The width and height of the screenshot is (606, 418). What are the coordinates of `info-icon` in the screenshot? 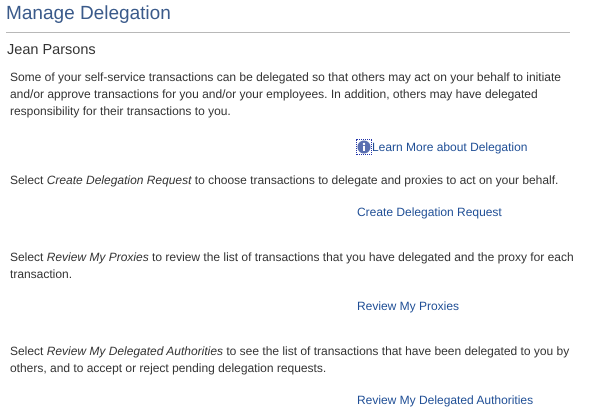 It's located at (364, 147).